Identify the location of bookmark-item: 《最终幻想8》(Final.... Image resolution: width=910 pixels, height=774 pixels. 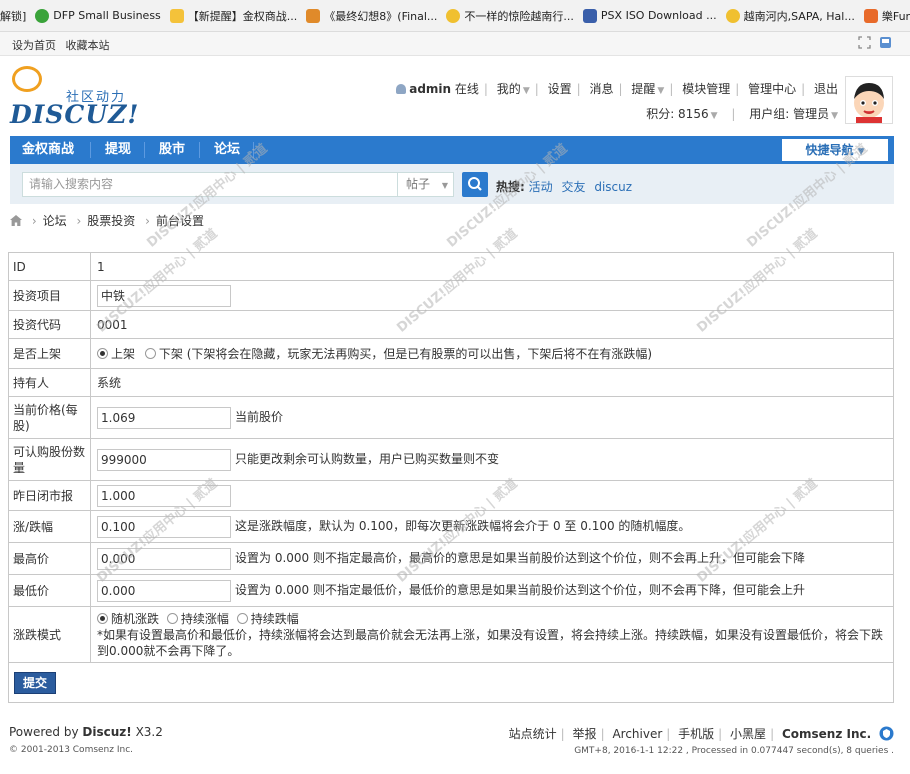
(371, 16).